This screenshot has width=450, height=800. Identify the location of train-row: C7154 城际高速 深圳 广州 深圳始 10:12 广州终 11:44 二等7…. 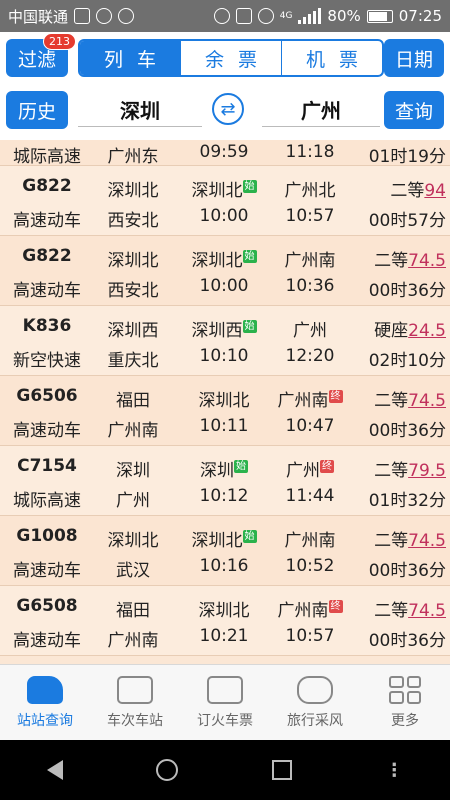
(225, 481).